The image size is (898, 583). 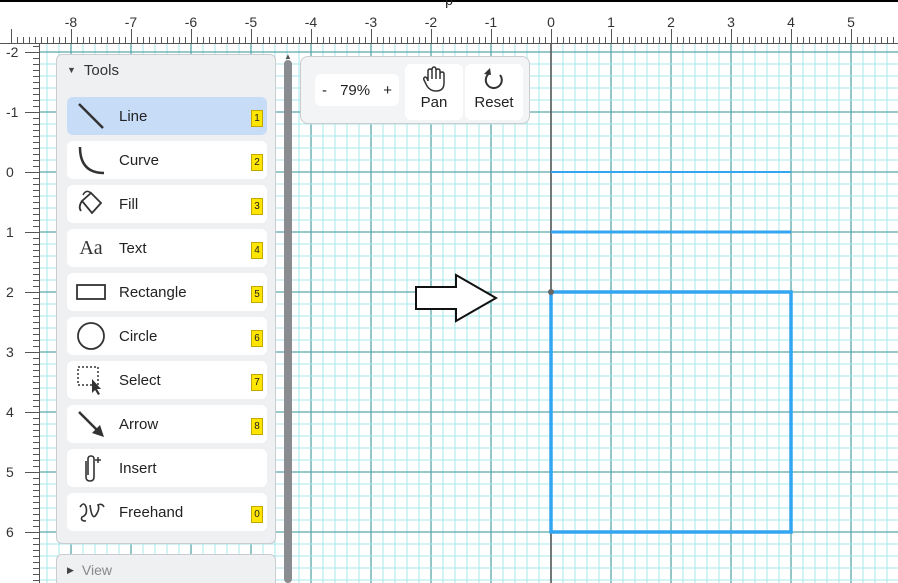 What do you see at coordinates (167, 116) in the screenshot?
I see `tool-line: Line 1` at bounding box center [167, 116].